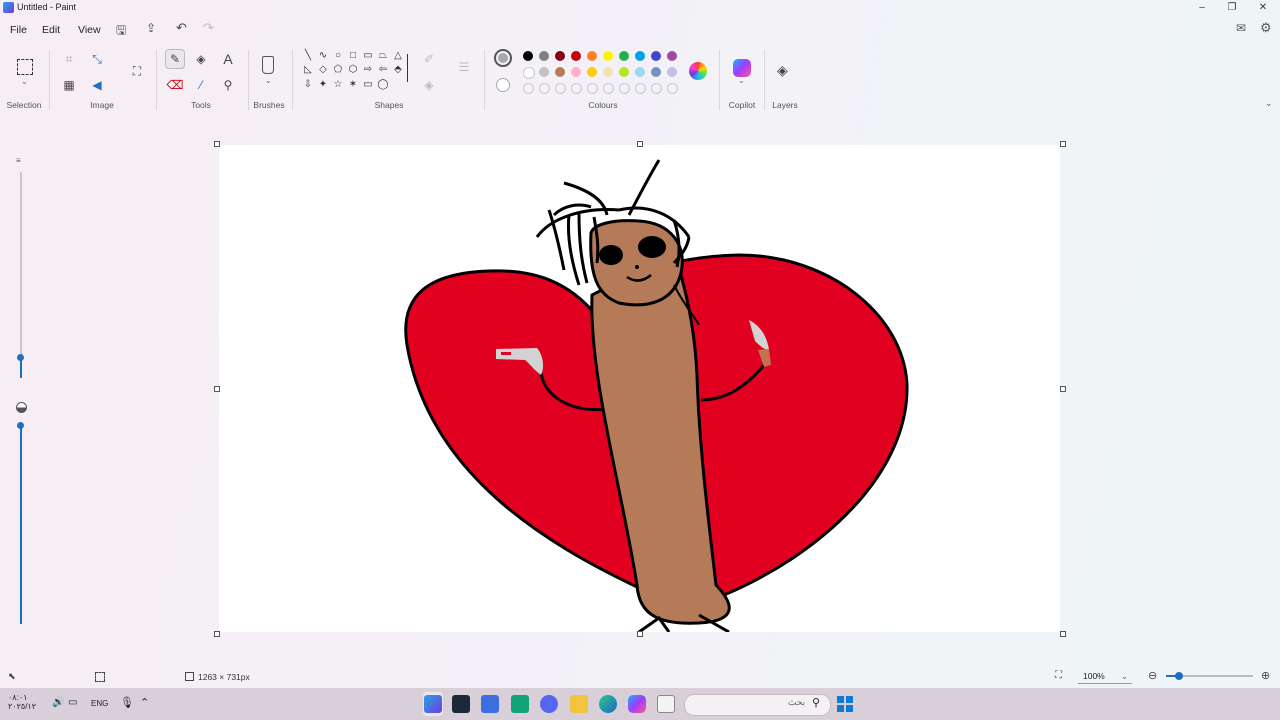  What do you see at coordinates (698, 71) in the screenshot?
I see `edit-colours-icon` at bounding box center [698, 71].